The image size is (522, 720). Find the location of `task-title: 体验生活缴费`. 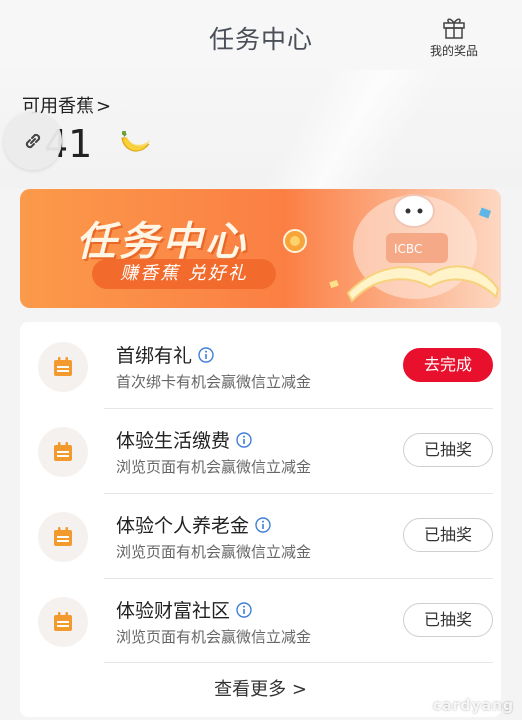

task-title: 体验生活缴费 is located at coordinates (184, 439).